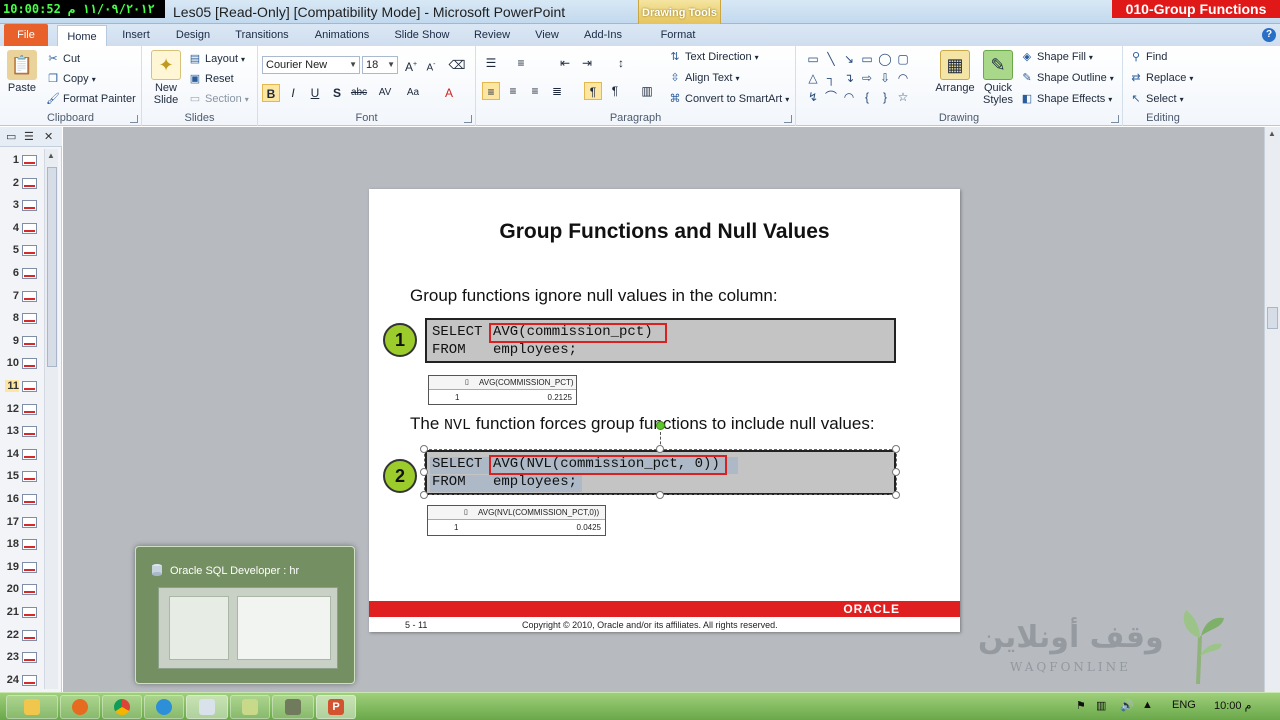  Describe the element at coordinates (565, 63) in the screenshot. I see `decrease-indent-icon: ⇤` at that location.